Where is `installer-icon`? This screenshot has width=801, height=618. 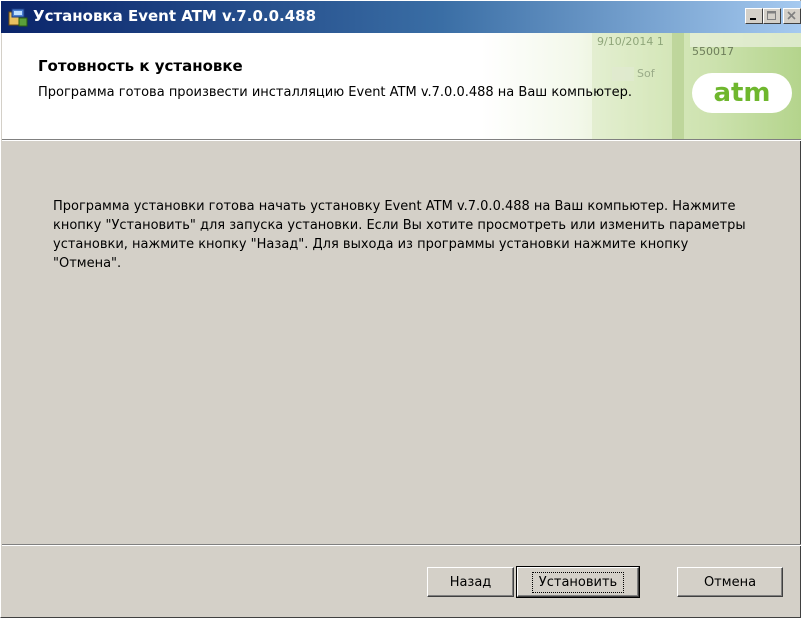 installer-icon is located at coordinates (18, 17).